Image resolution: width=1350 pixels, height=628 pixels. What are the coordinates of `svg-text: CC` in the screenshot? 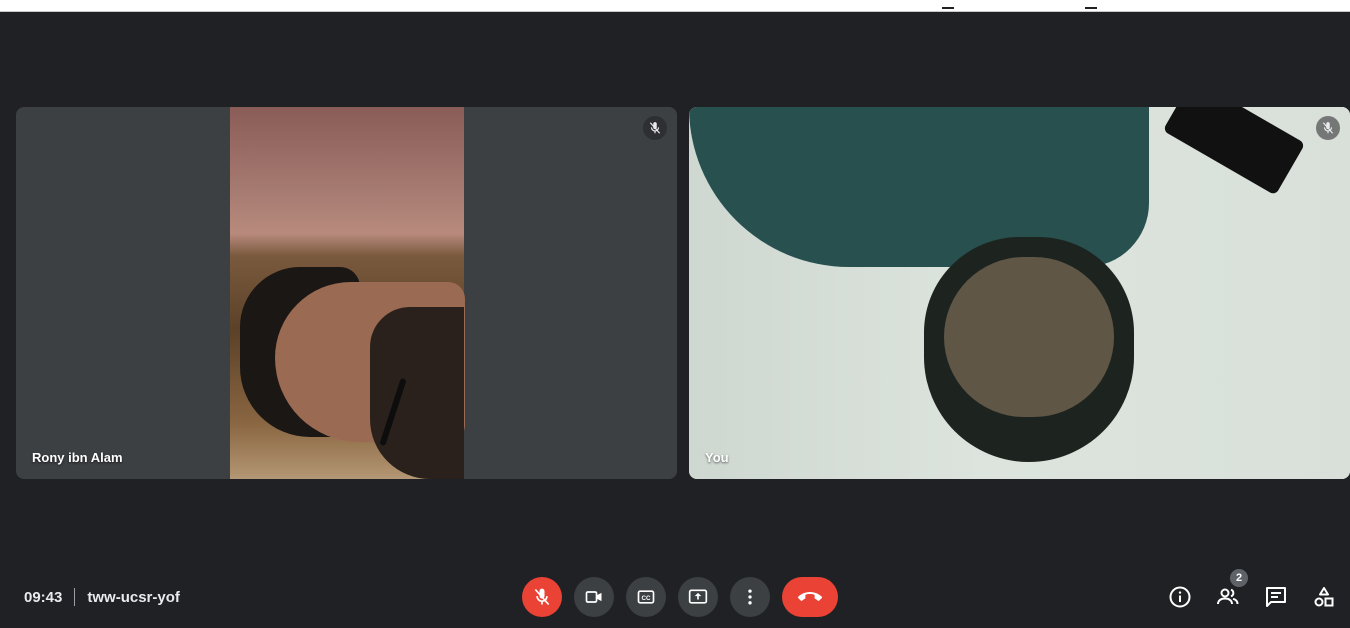 It's located at (646, 598).